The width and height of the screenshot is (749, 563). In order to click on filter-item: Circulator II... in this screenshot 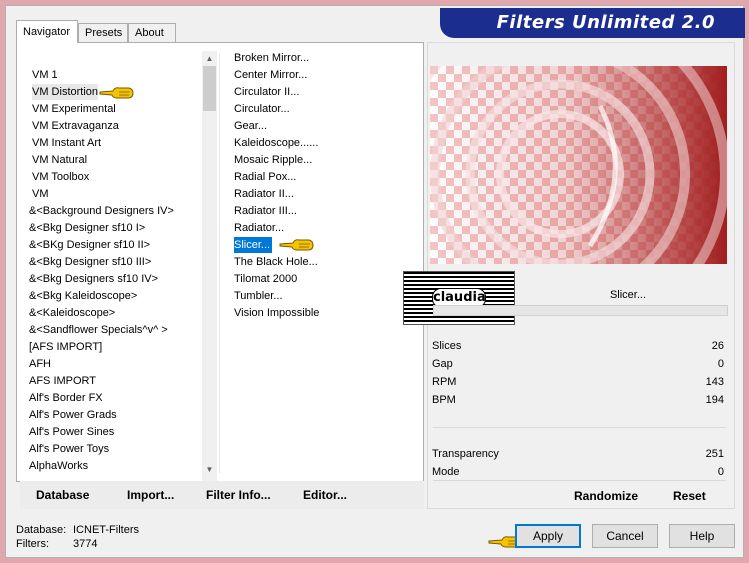, I will do `click(266, 92)`.